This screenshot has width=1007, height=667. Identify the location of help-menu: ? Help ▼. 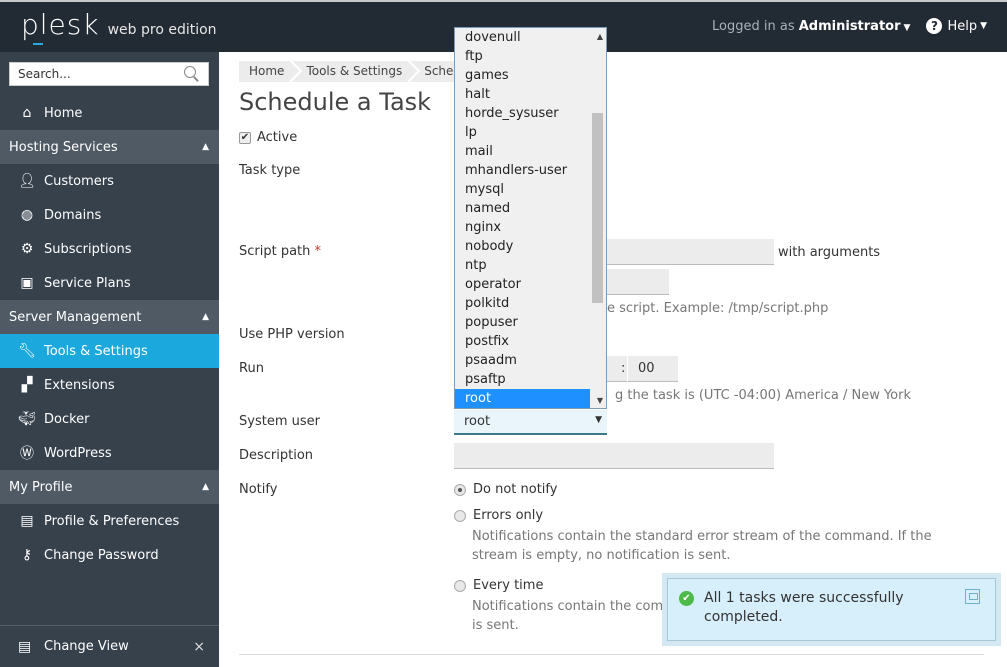
(956, 26).